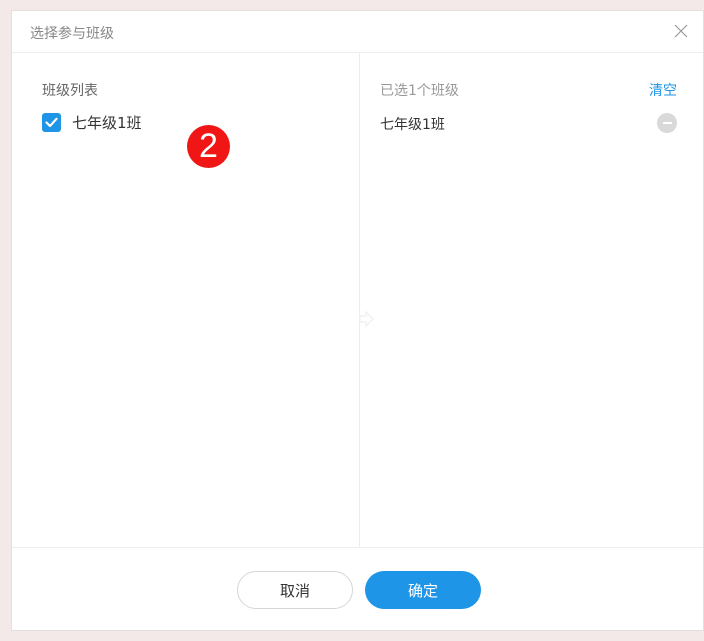 The width and height of the screenshot is (704, 641). I want to click on checkbox-checked, so click(51, 122).